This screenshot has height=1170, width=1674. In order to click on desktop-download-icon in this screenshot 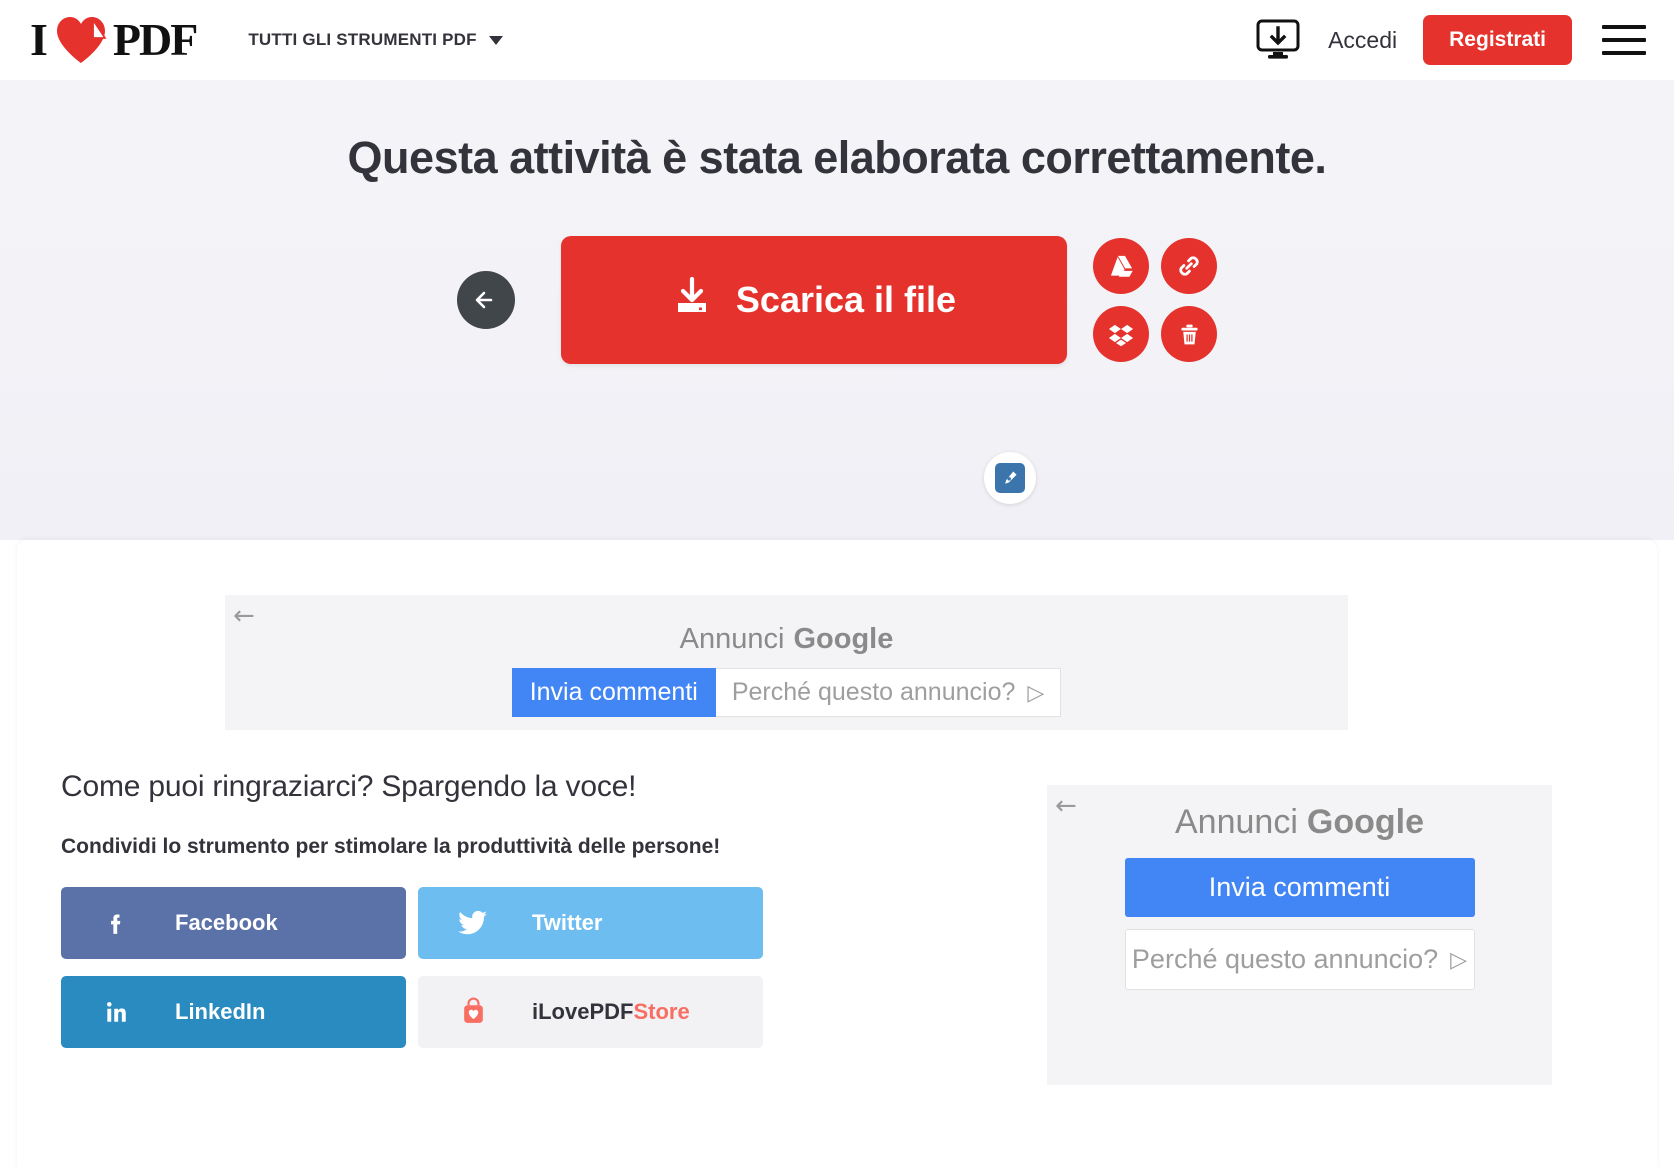, I will do `click(1278, 40)`.